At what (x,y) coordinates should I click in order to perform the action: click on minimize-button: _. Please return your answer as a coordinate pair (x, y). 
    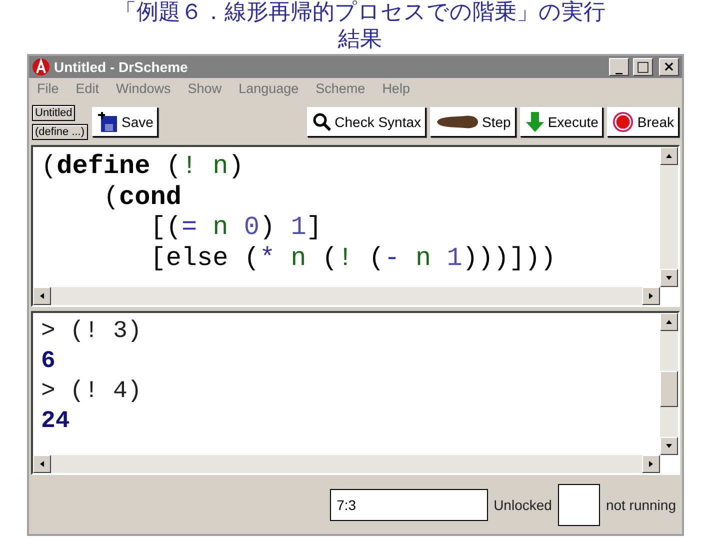
    Looking at the image, I should click on (619, 67).